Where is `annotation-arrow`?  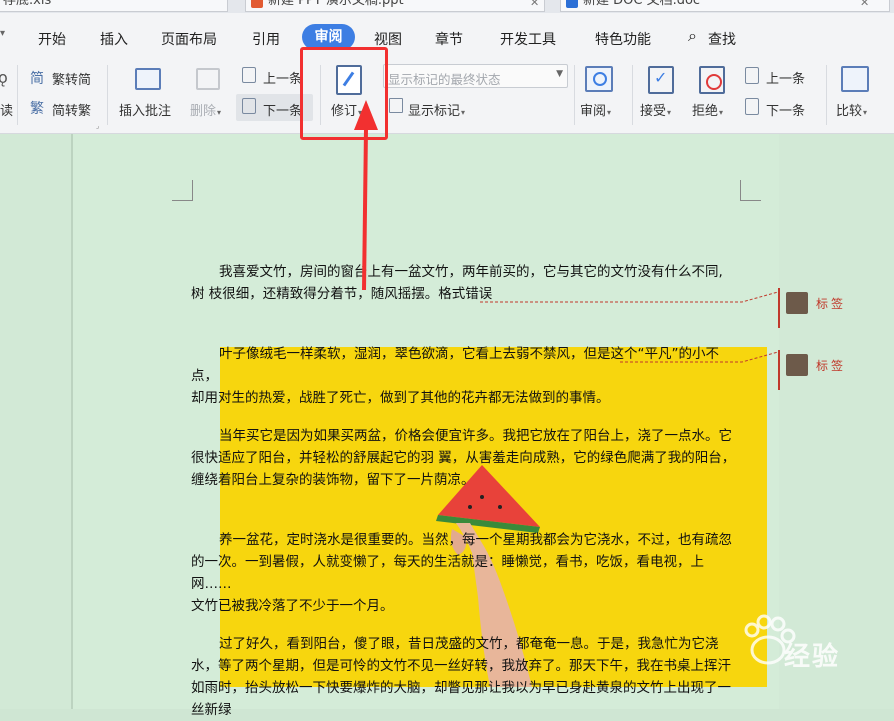 annotation-arrow is located at coordinates (366, 195).